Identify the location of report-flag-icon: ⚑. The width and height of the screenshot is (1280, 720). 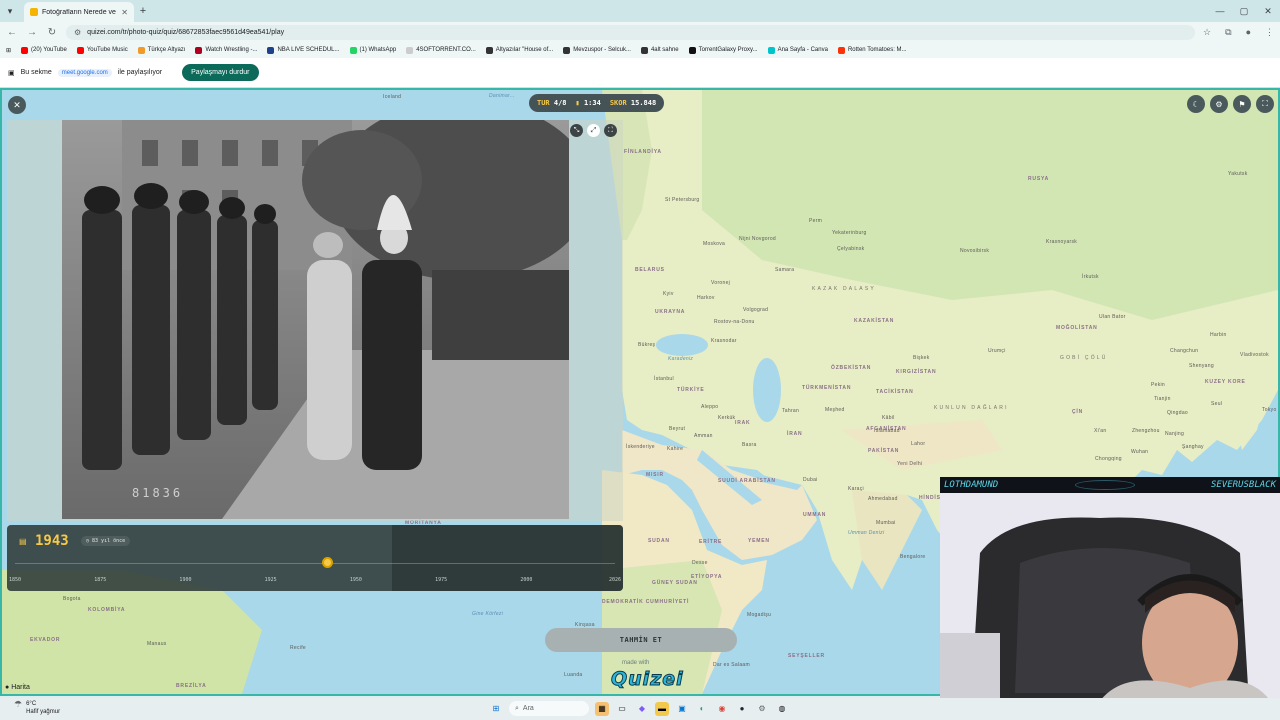
(1242, 104).